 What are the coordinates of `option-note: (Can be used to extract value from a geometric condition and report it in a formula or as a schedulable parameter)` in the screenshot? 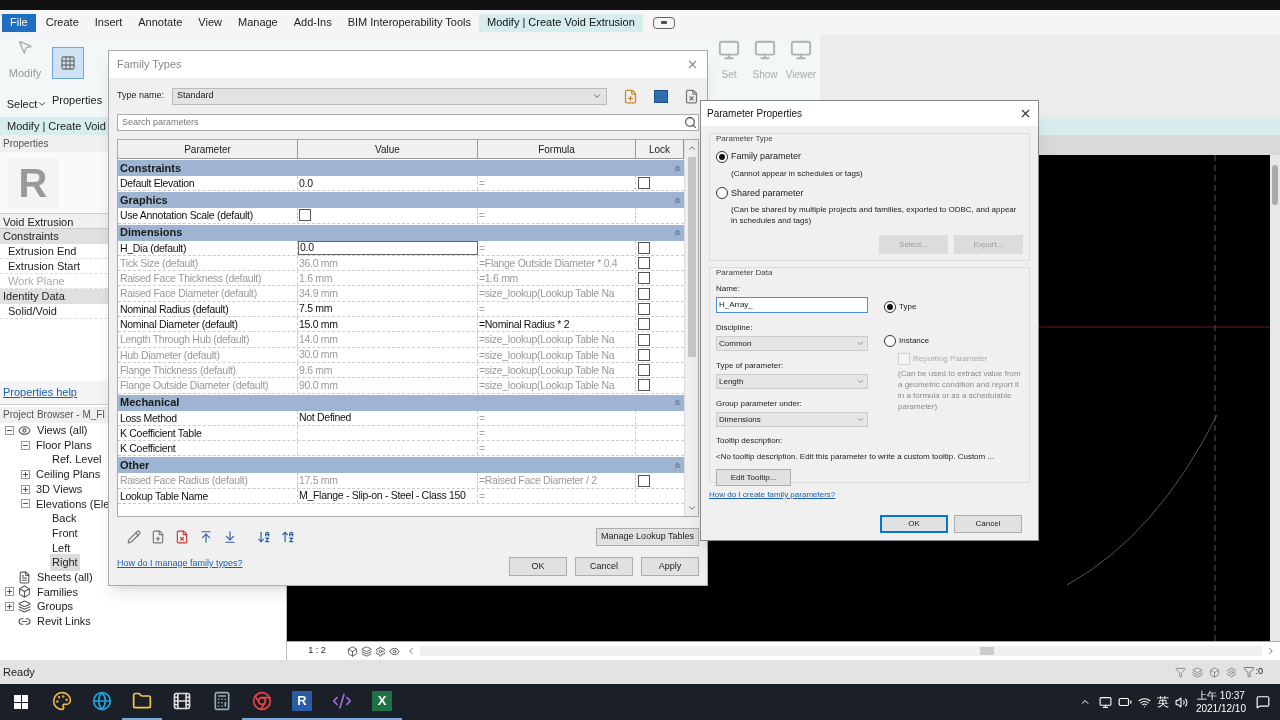 It's located at (960, 390).